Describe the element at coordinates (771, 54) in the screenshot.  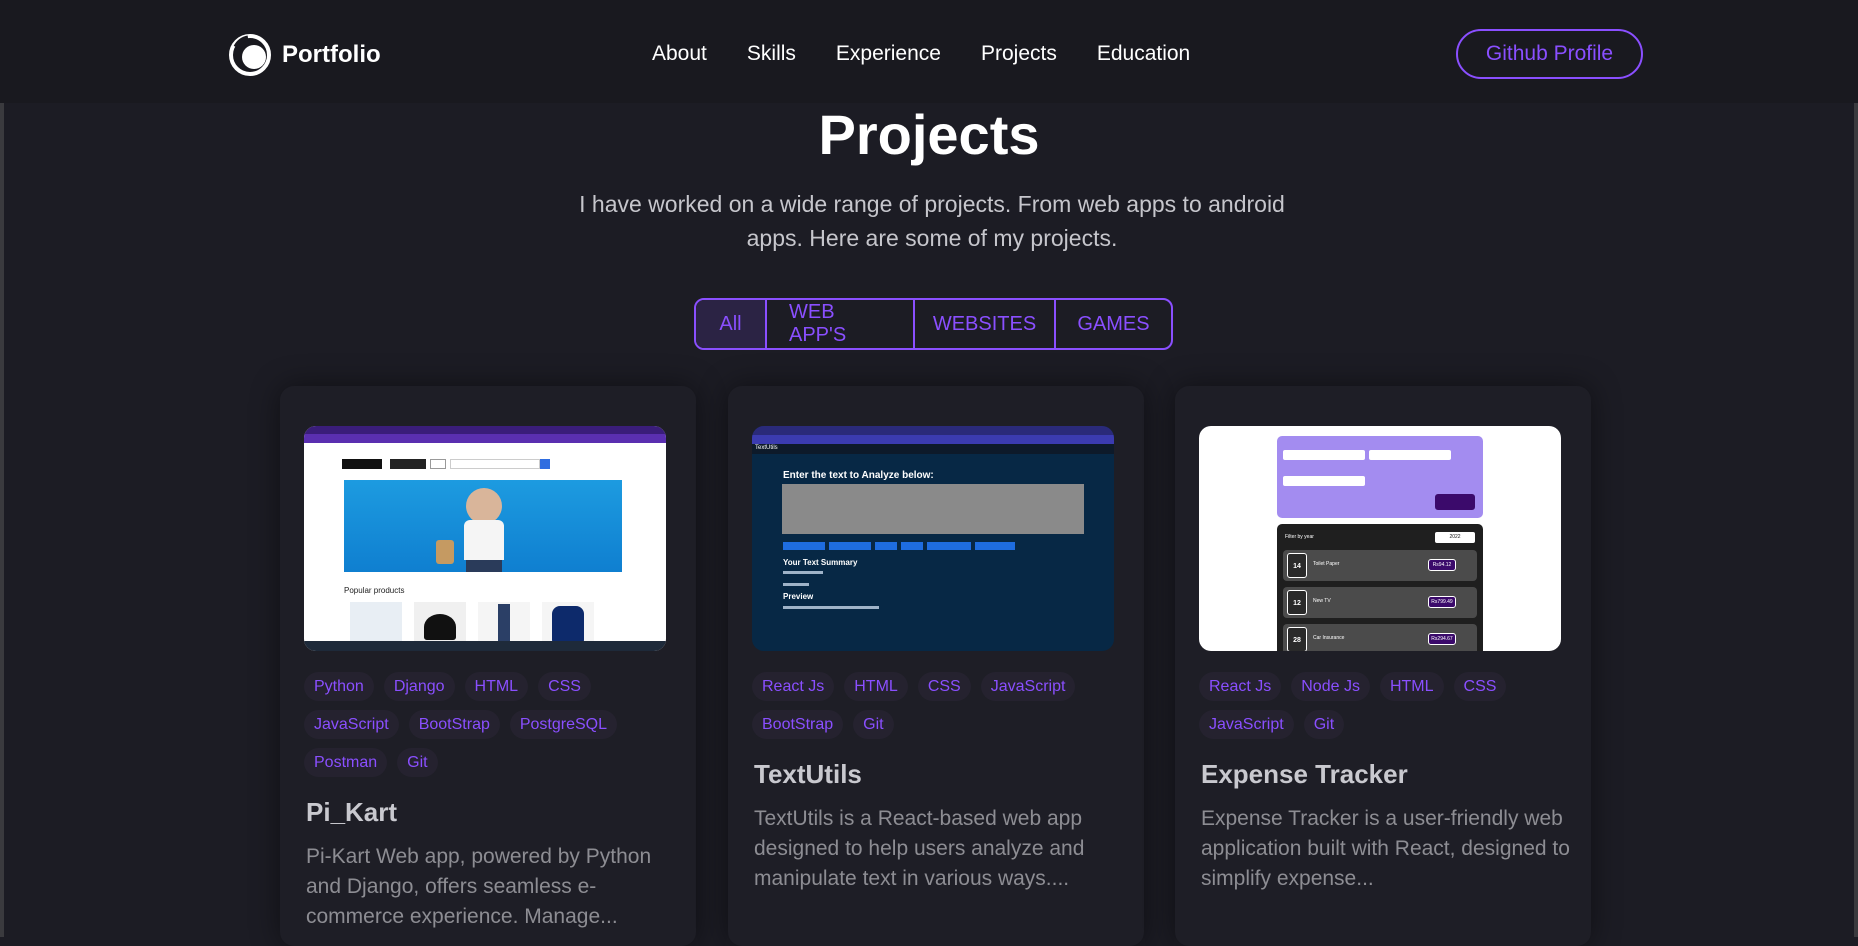
I see `nav-link-skills: Skills` at that location.